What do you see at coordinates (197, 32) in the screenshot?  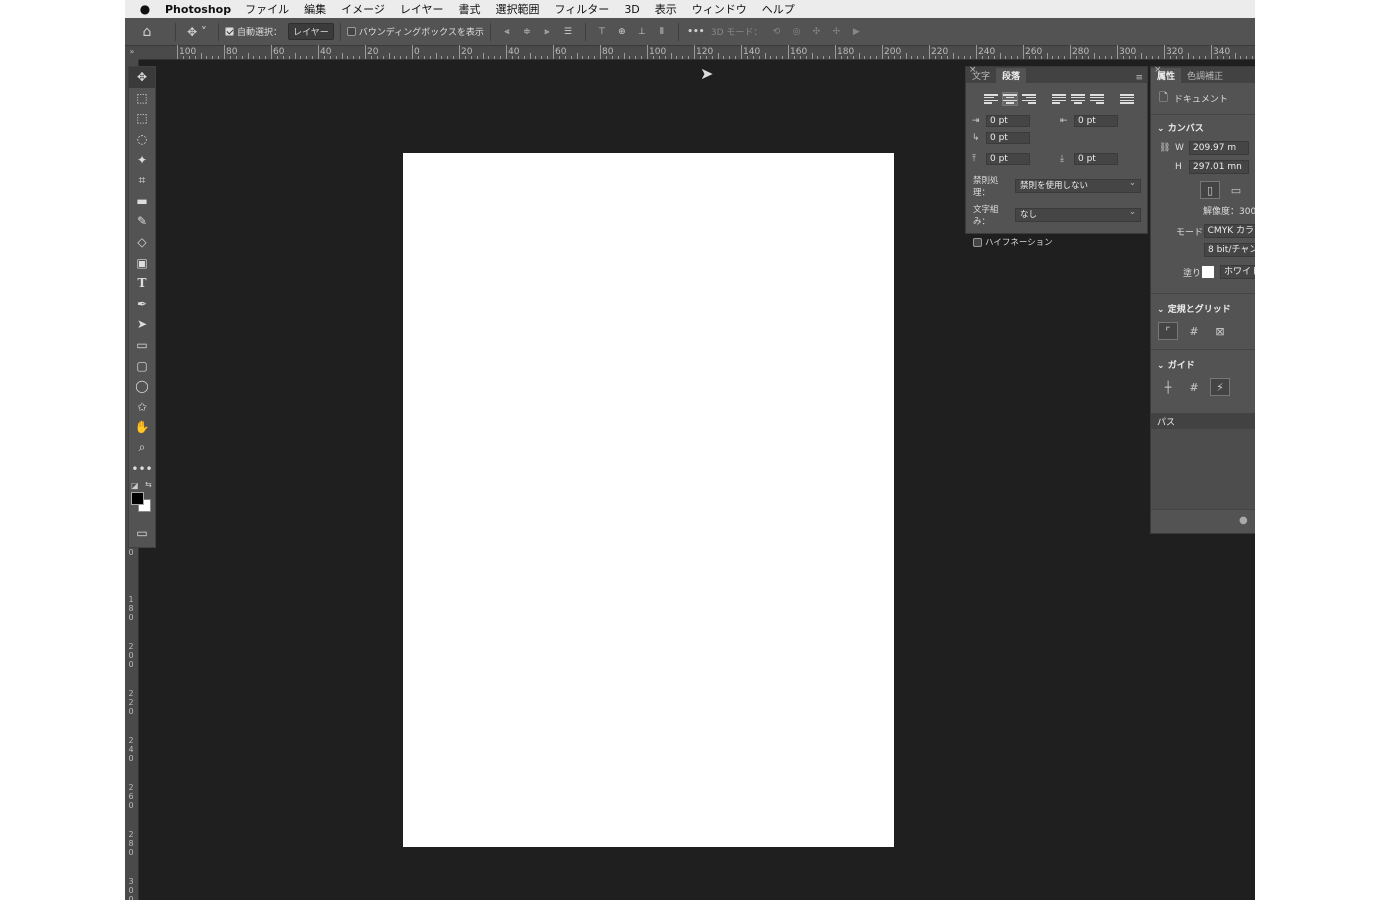 I see `move-tool-preset-icon: ✥ ˅` at bounding box center [197, 32].